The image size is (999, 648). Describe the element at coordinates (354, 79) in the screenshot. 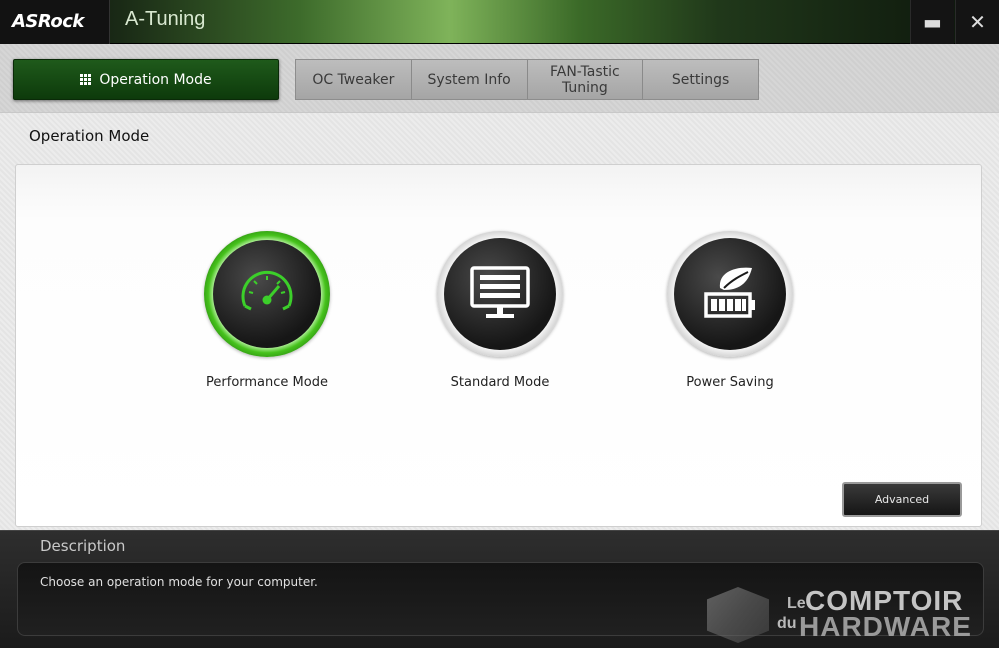

I see `tab-oc-tweaker: OC Tweaker` at that location.